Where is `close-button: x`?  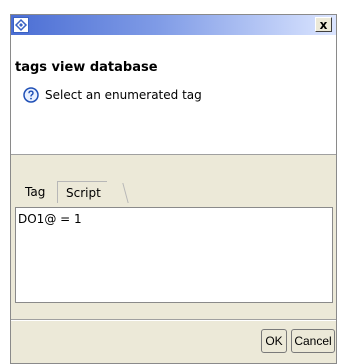 close-button: x is located at coordinates (323, 24).